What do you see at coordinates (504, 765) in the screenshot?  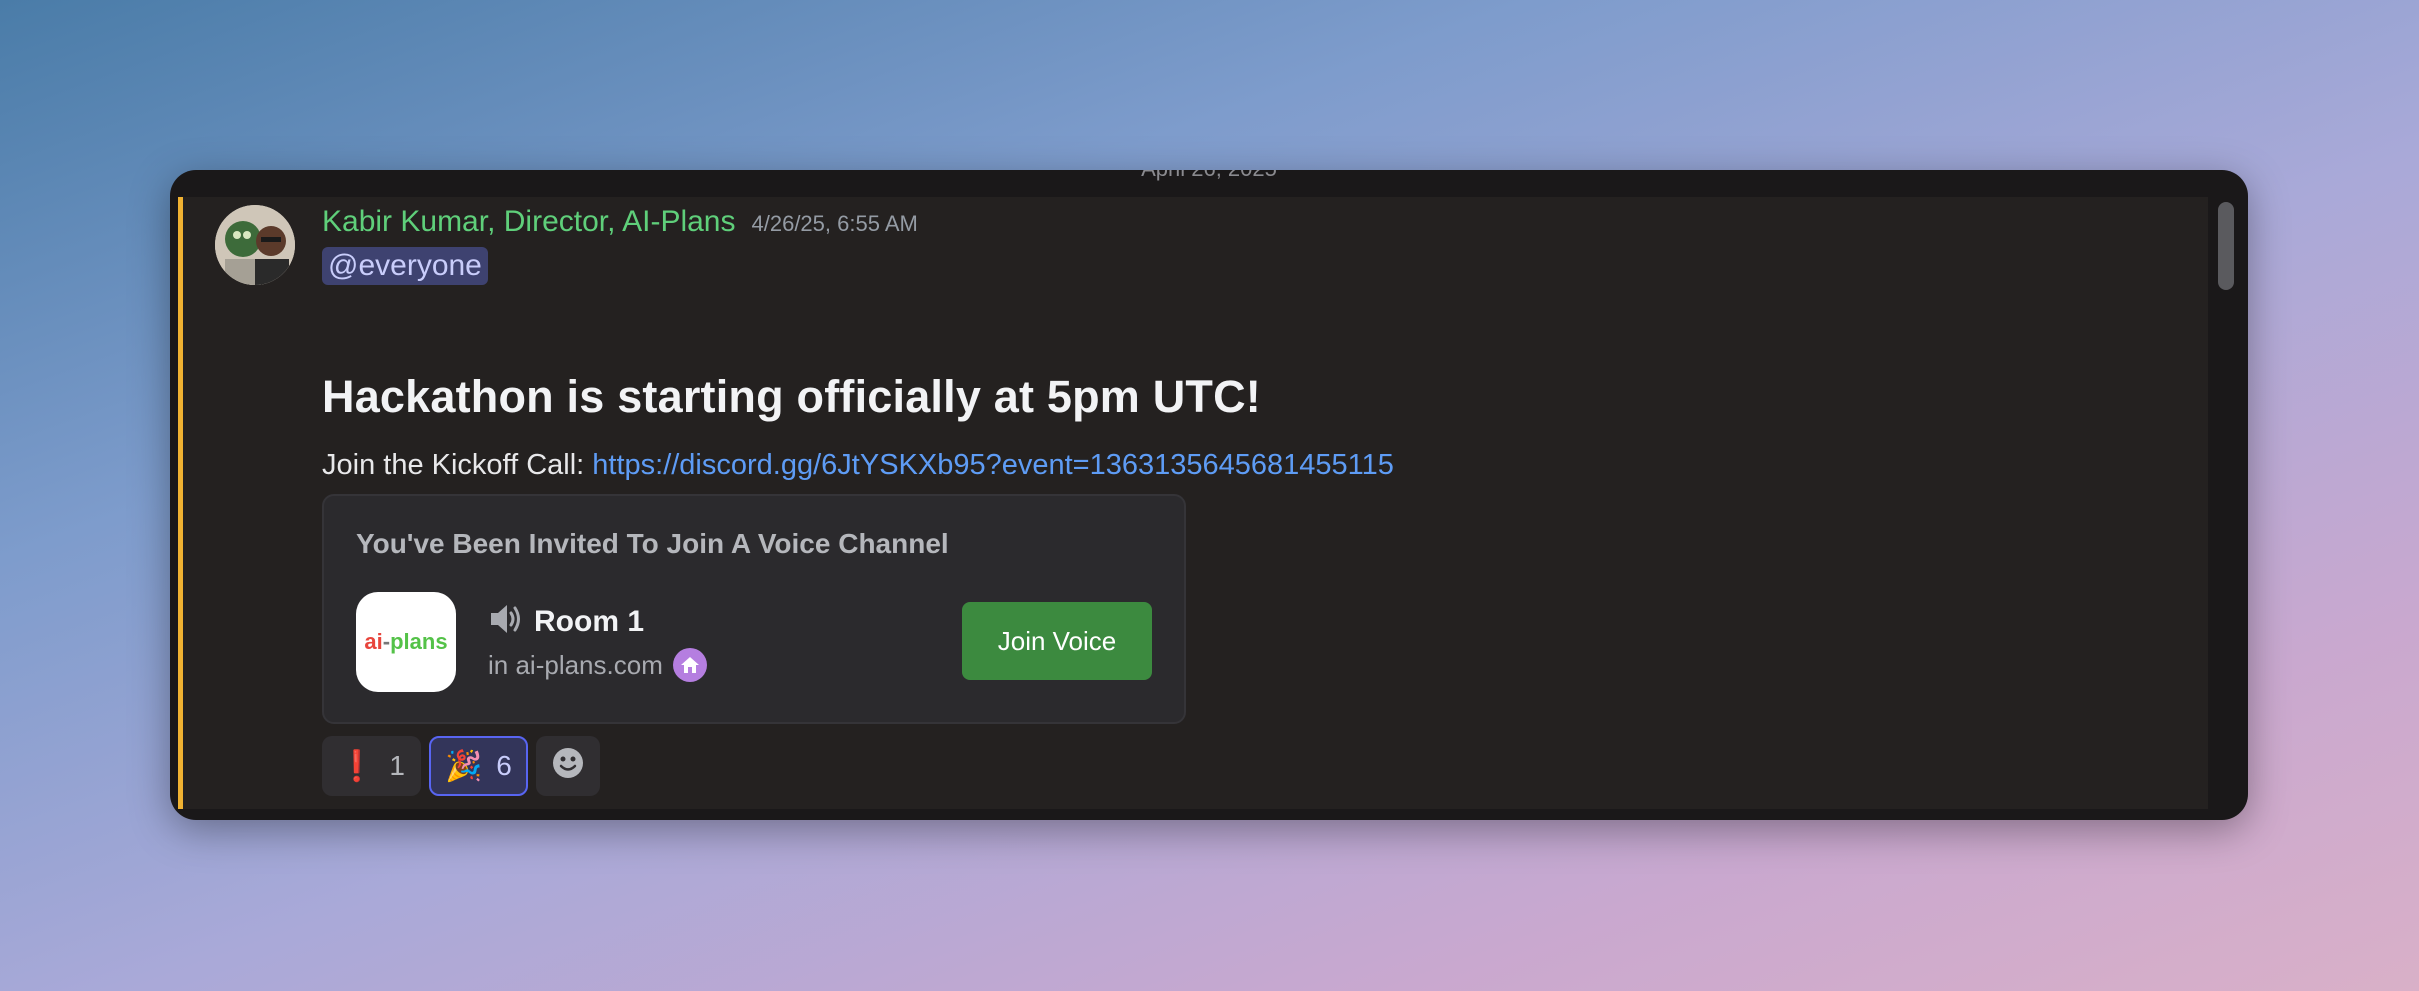 I see `reaction-count: 6` at bounding box center [504, 765].